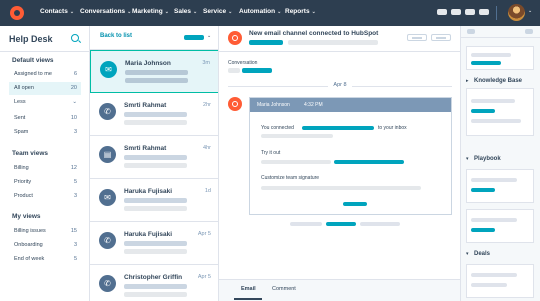 Image resolution: width=540 pixels, height=301 pixels. What do you see at coordinates (45, 245) in the screenshot?
I see `view-onboarding: Onboarding 3` at bounding box center [45, 245].